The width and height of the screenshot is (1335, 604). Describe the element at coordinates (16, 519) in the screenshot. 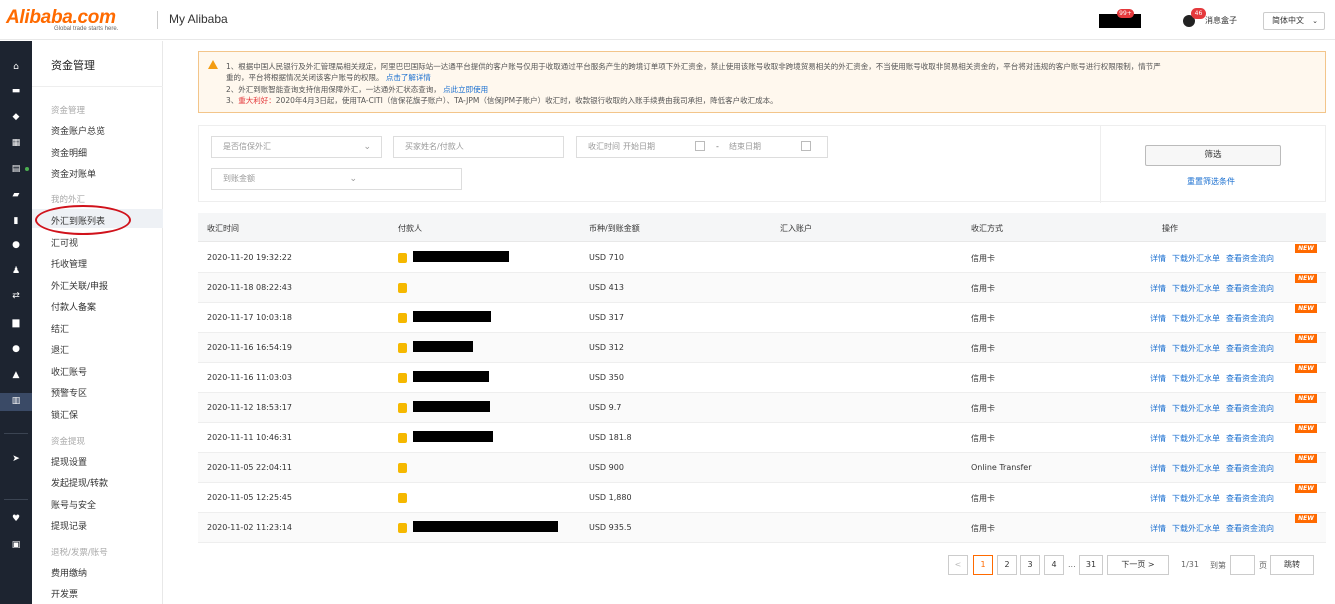

I see `heart-icon: ♥` at that location.